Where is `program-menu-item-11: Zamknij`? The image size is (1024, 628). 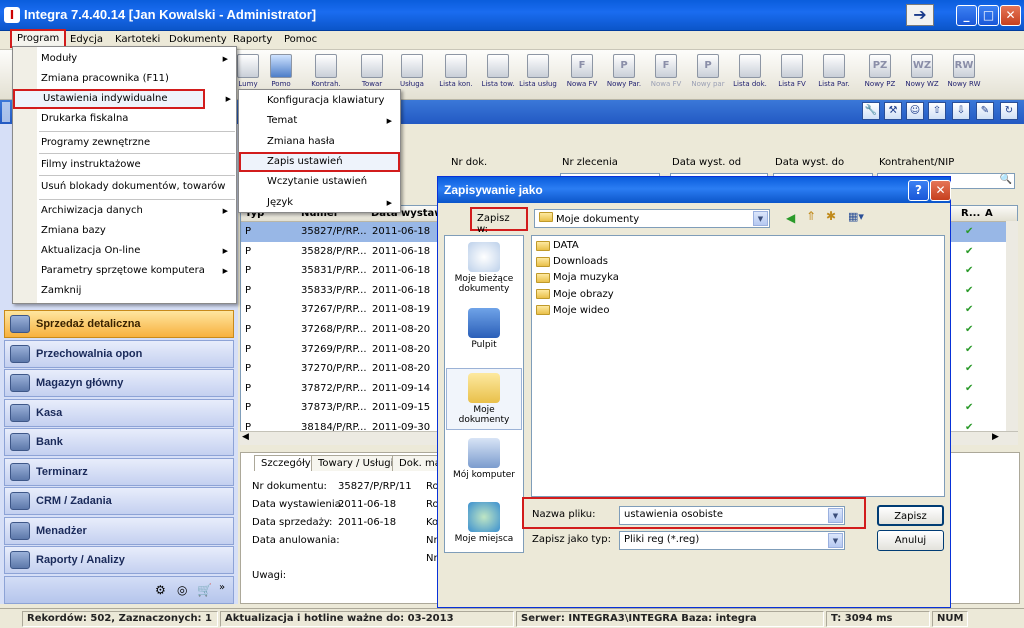
program-menu-item-11: Zamknij is located at coordinates (124, 291).